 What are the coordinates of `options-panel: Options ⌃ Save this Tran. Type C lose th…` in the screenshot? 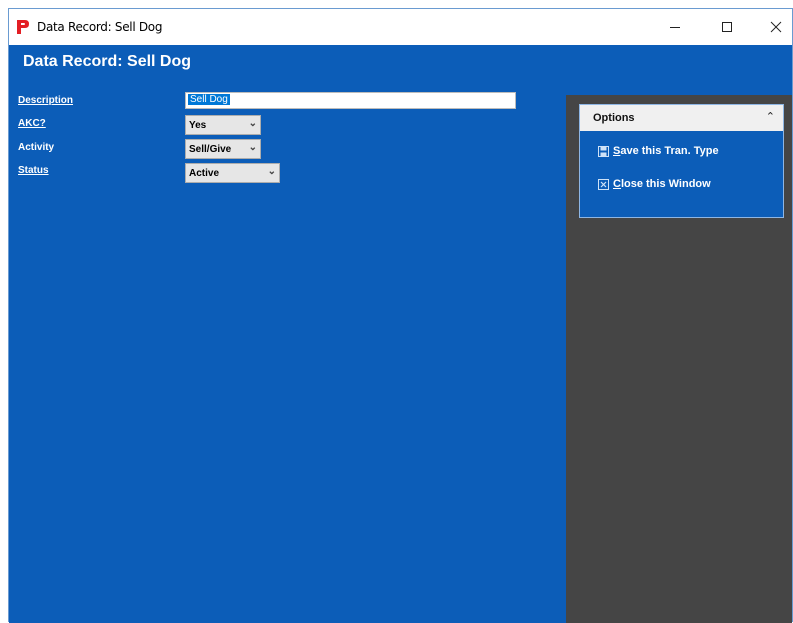 It's located at (681, 161).